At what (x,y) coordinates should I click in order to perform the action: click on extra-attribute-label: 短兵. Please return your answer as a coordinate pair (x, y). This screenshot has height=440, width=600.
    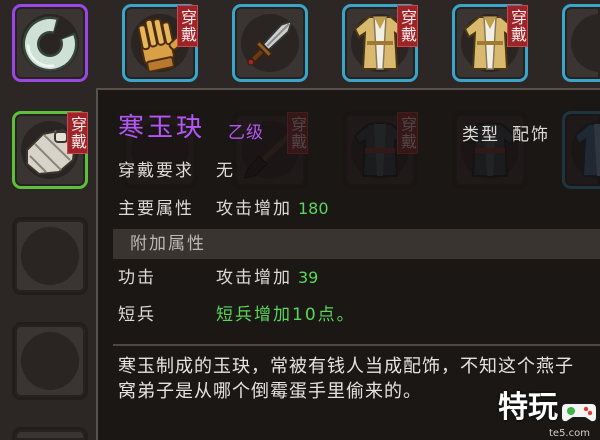
    Looking at the image, I should click on (137, 315).